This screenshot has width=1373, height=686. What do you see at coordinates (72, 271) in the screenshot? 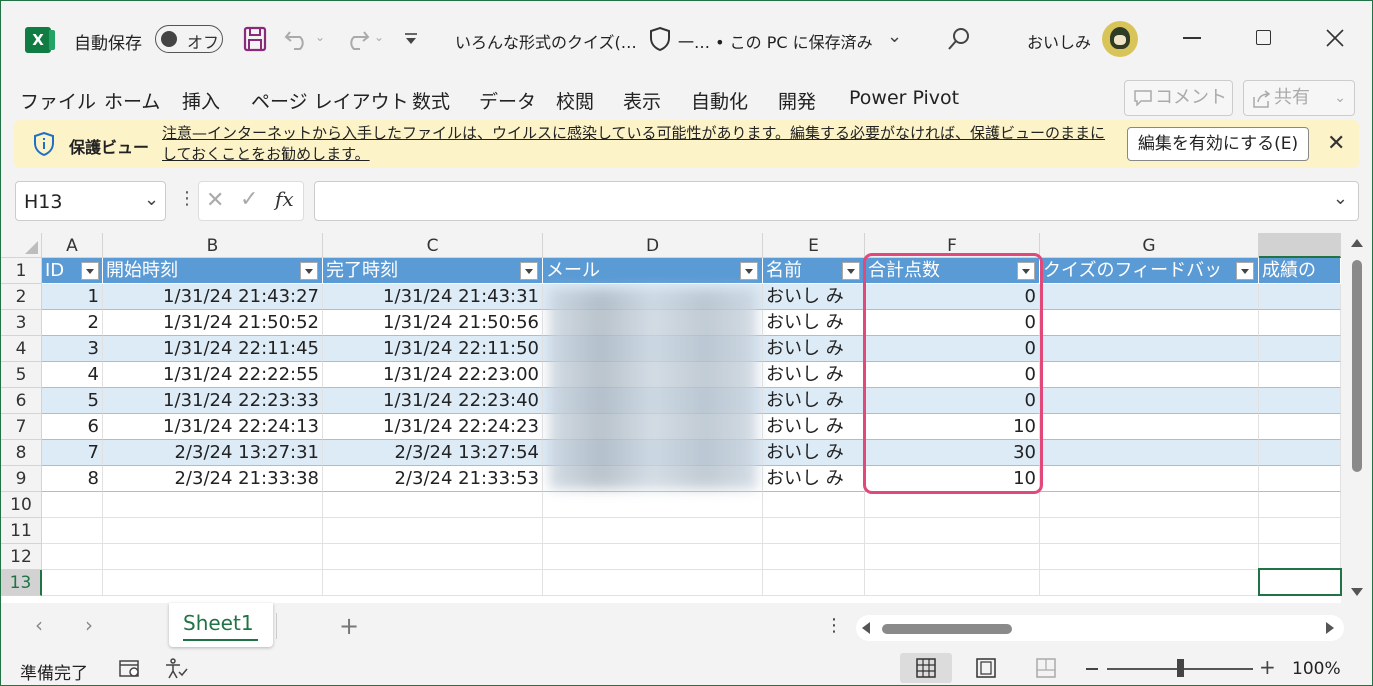
I see `table-header-id: ID` at bounding box center [72, 271].